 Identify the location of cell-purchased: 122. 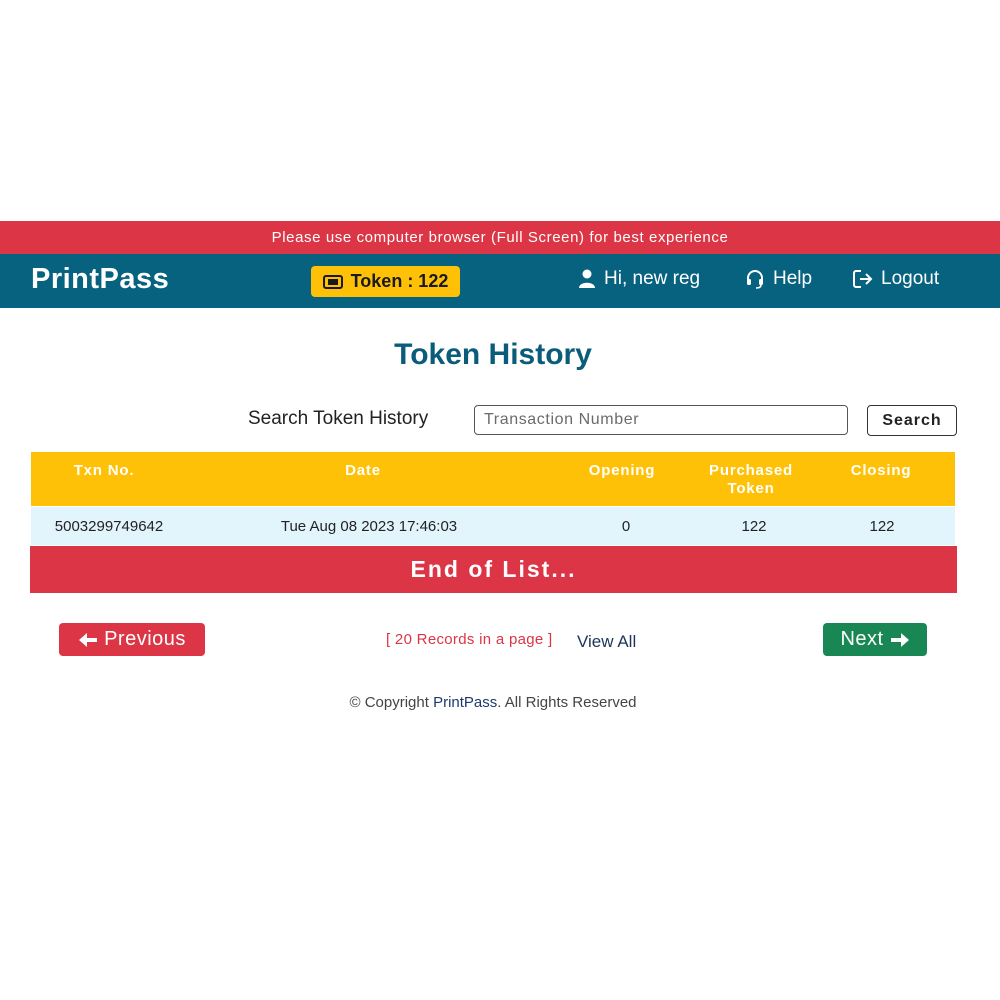
(754, 526).